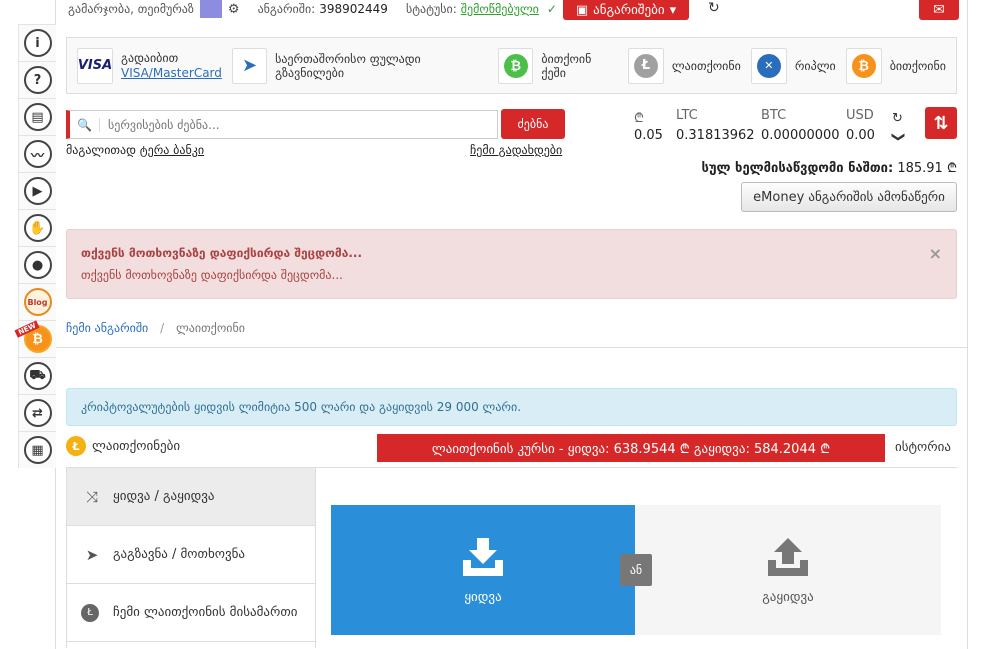 The image size is (993, 649). What do you see at coordinates (91, 496) in the screenshot?
I see `shuffle-icon: ⤨` at bounding box center [91, 496].